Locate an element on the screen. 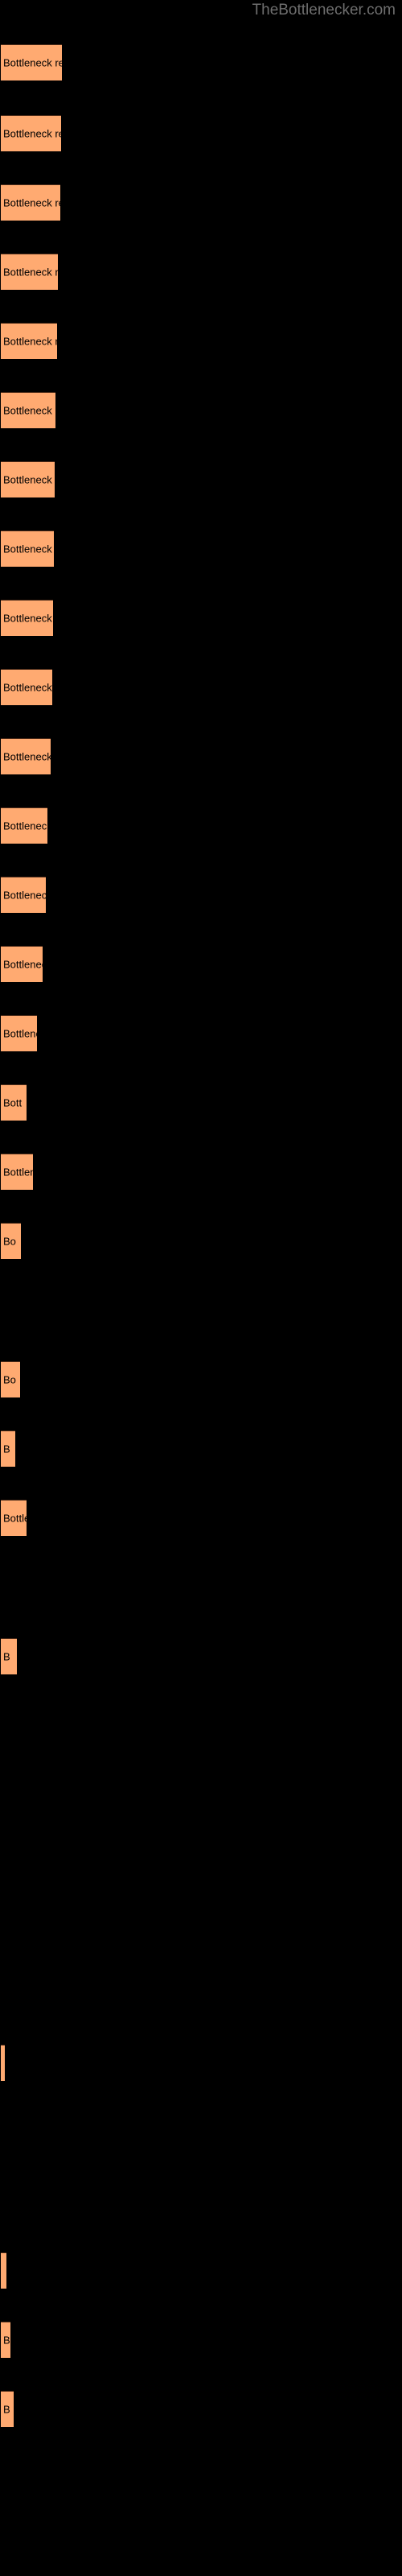  bar-20: B is located at coordinates (8, 1448).